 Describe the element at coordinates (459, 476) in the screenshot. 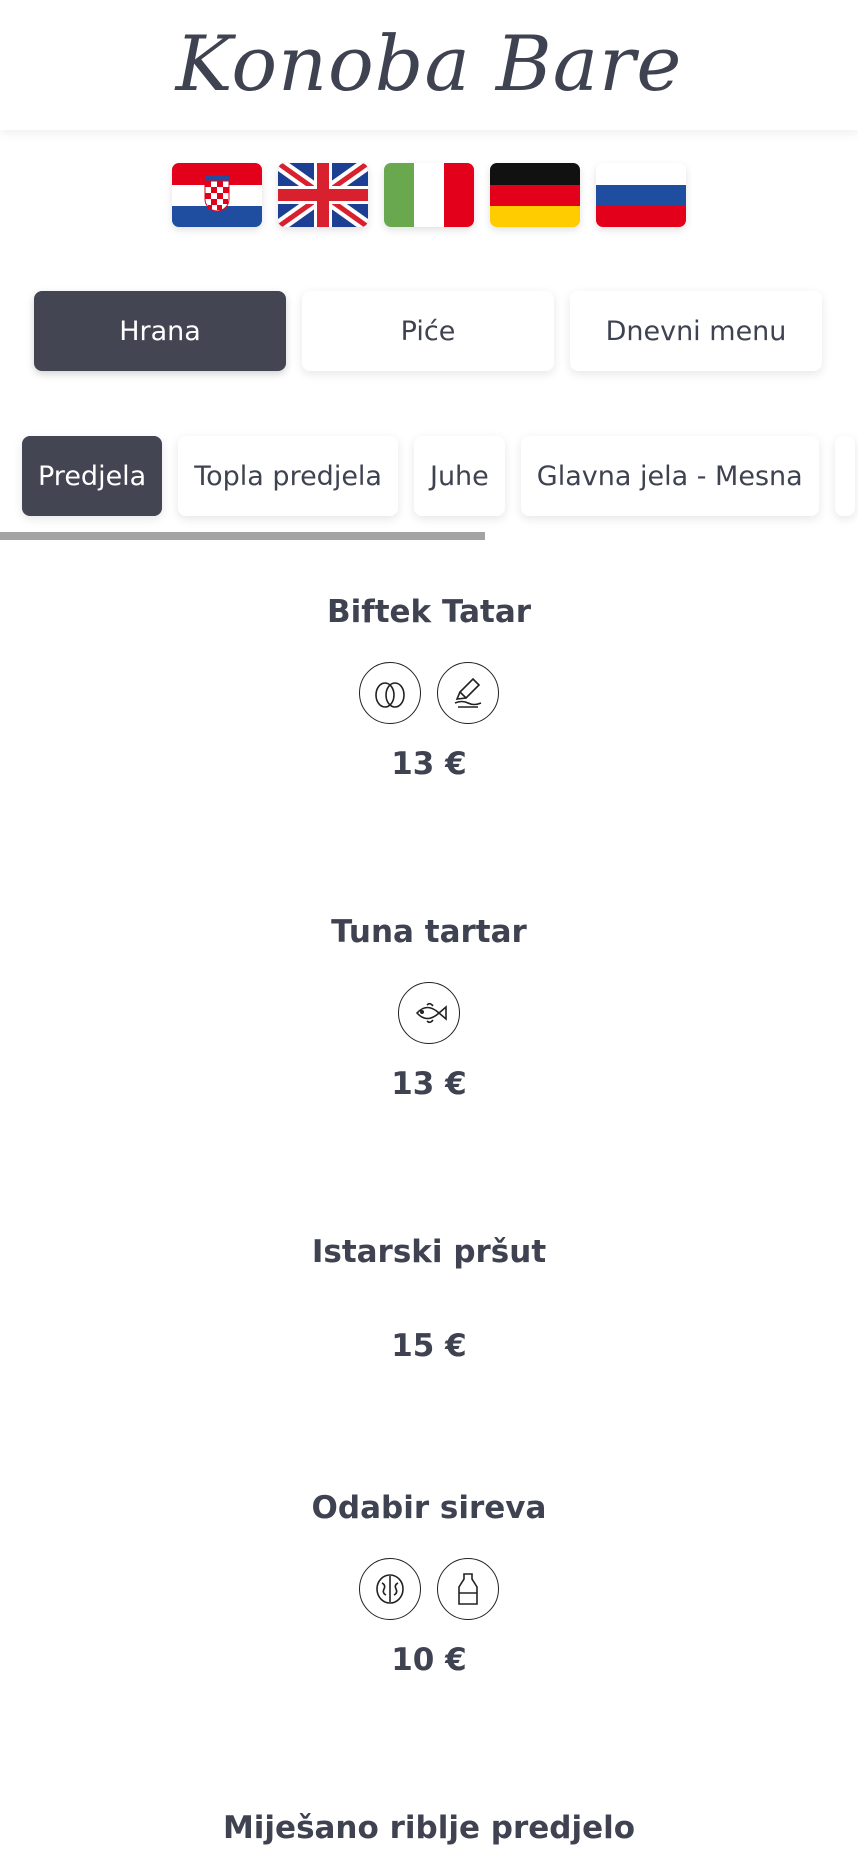

I see `category-tab-juhe: Juhe` at that location.